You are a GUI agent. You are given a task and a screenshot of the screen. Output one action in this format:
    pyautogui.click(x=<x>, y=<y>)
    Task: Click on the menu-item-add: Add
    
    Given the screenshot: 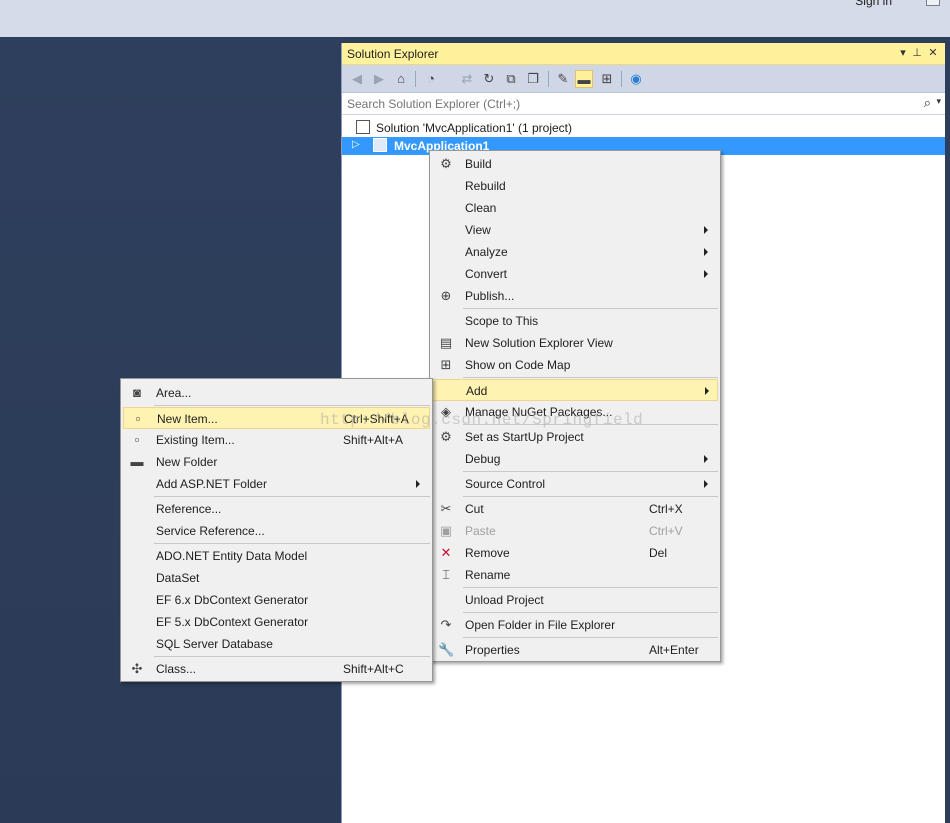 What is the action you would take?
    pyautogui.click(x=575, y=390)
    